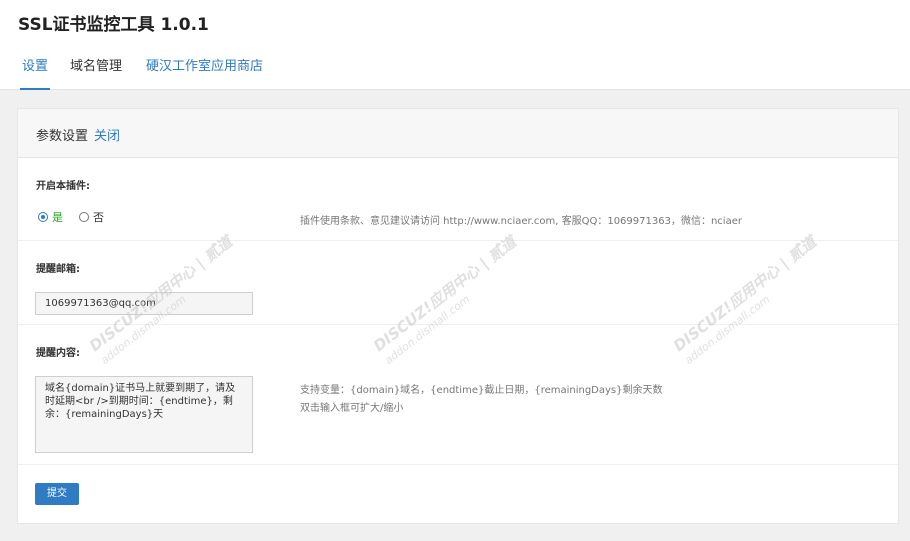 The width and height of the screenshot is (910, 541). Describe the element at coordinates (144, 303) in the screenshot. I see `email-input: 1069971363@qq.com` at that location.